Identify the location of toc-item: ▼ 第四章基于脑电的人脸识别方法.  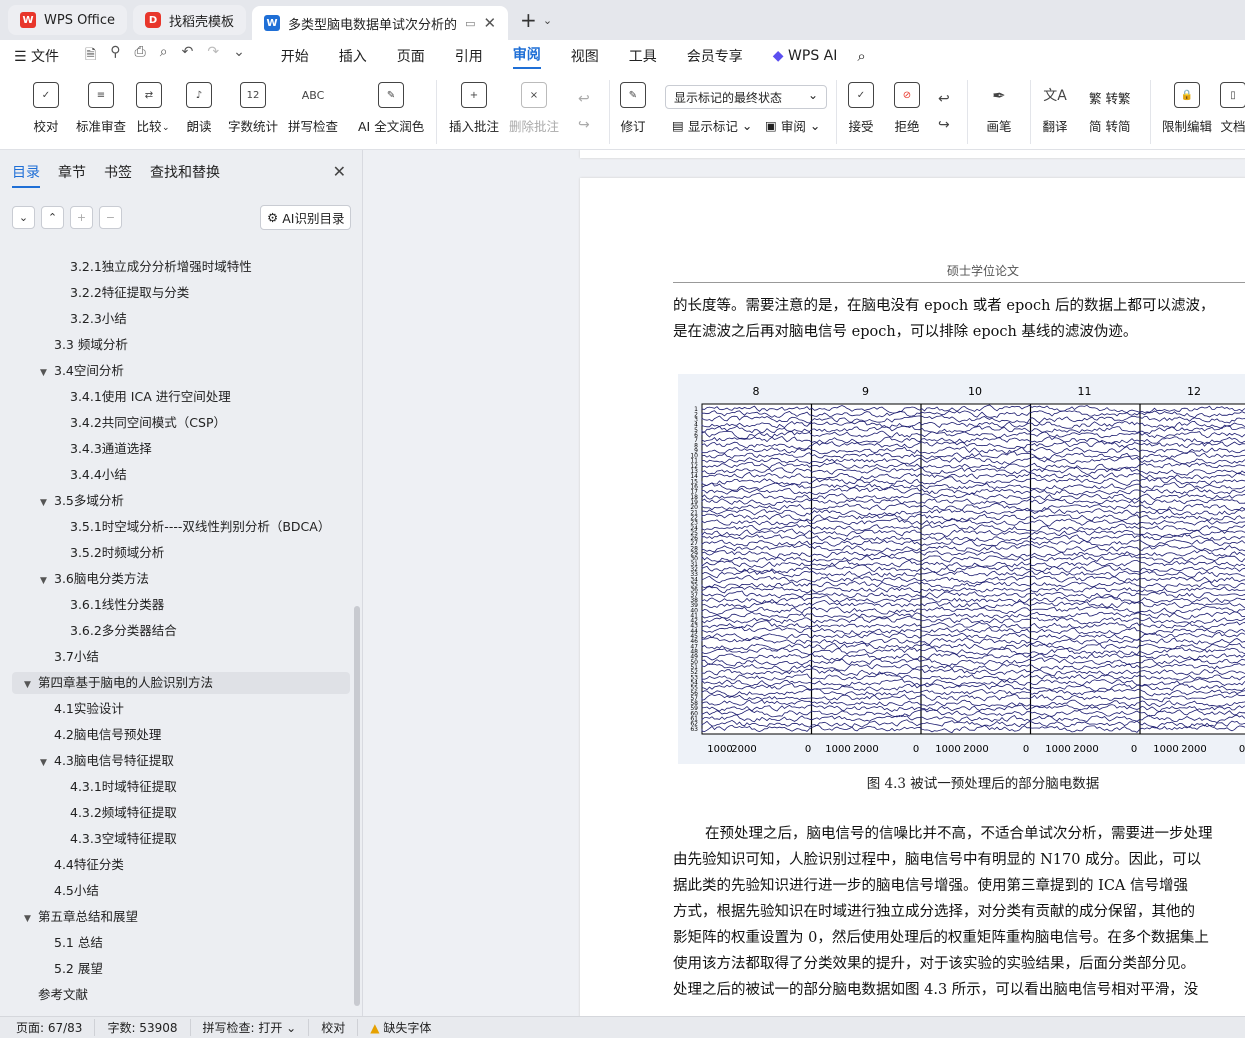
(181, 683).